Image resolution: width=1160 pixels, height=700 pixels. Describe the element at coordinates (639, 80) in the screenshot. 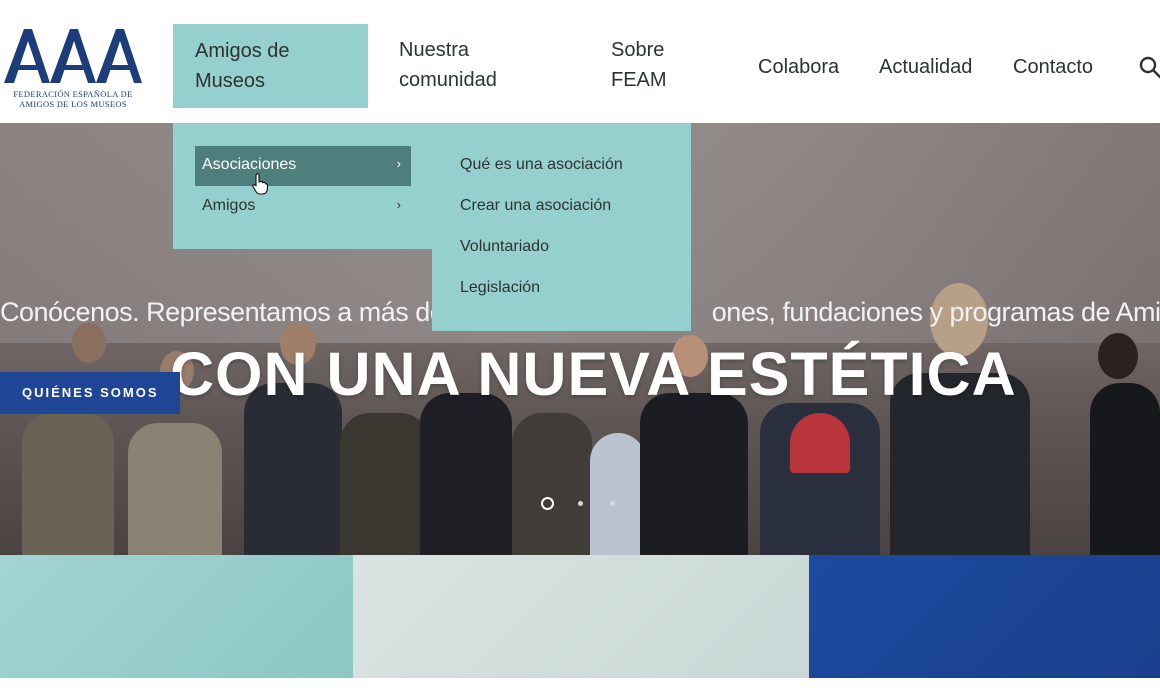

I see `nav-feam-line-2: FEAM` at that location.